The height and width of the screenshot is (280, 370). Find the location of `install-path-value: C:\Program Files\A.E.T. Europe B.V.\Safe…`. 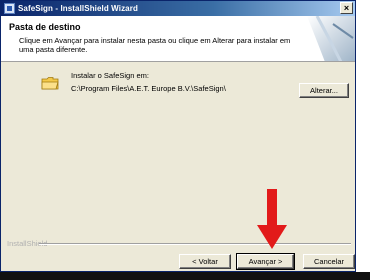

install-path-value: C:\Program Files\A.E.T. Europe B.V.\Safe… is located at coordinates (148, 88).